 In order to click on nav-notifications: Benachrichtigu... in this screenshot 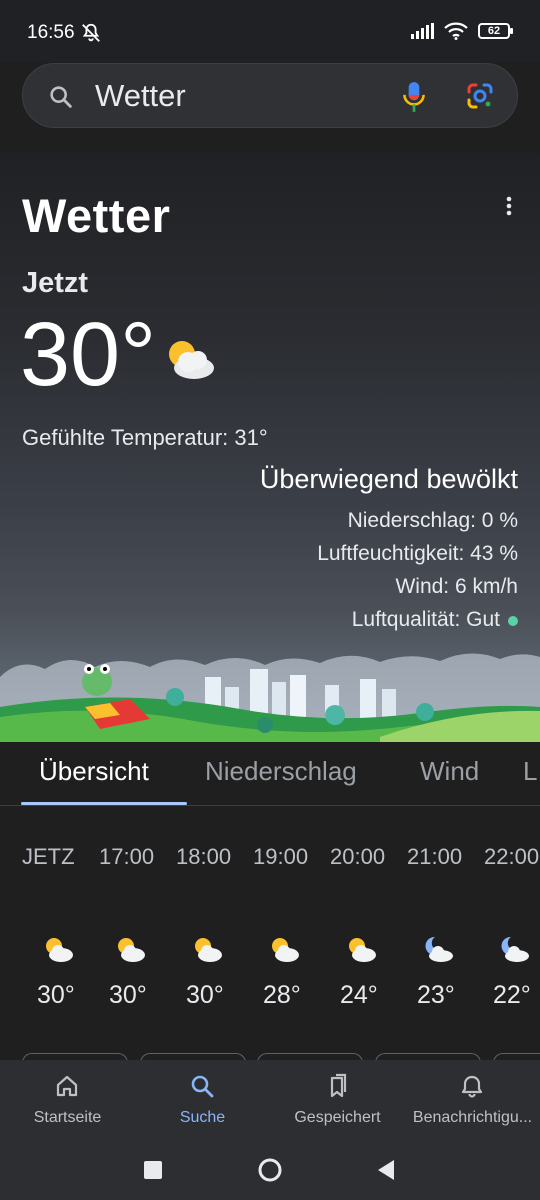, I will do `click(472, 1100)`.